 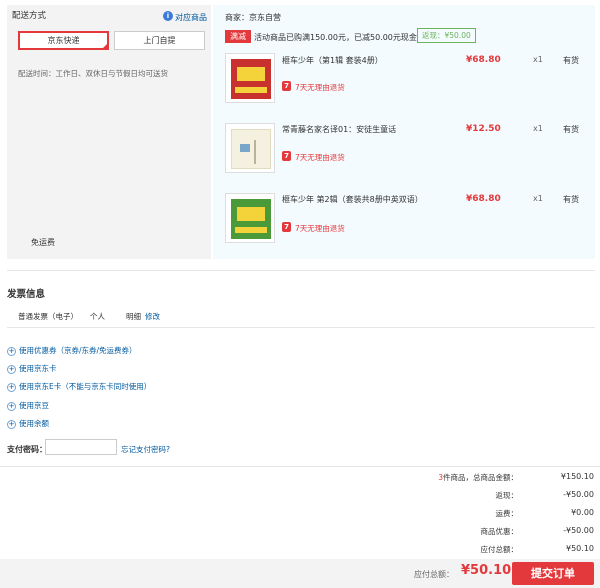 I want to click on summary-goods-value: ¥150.10, so click(x=577, y=476).